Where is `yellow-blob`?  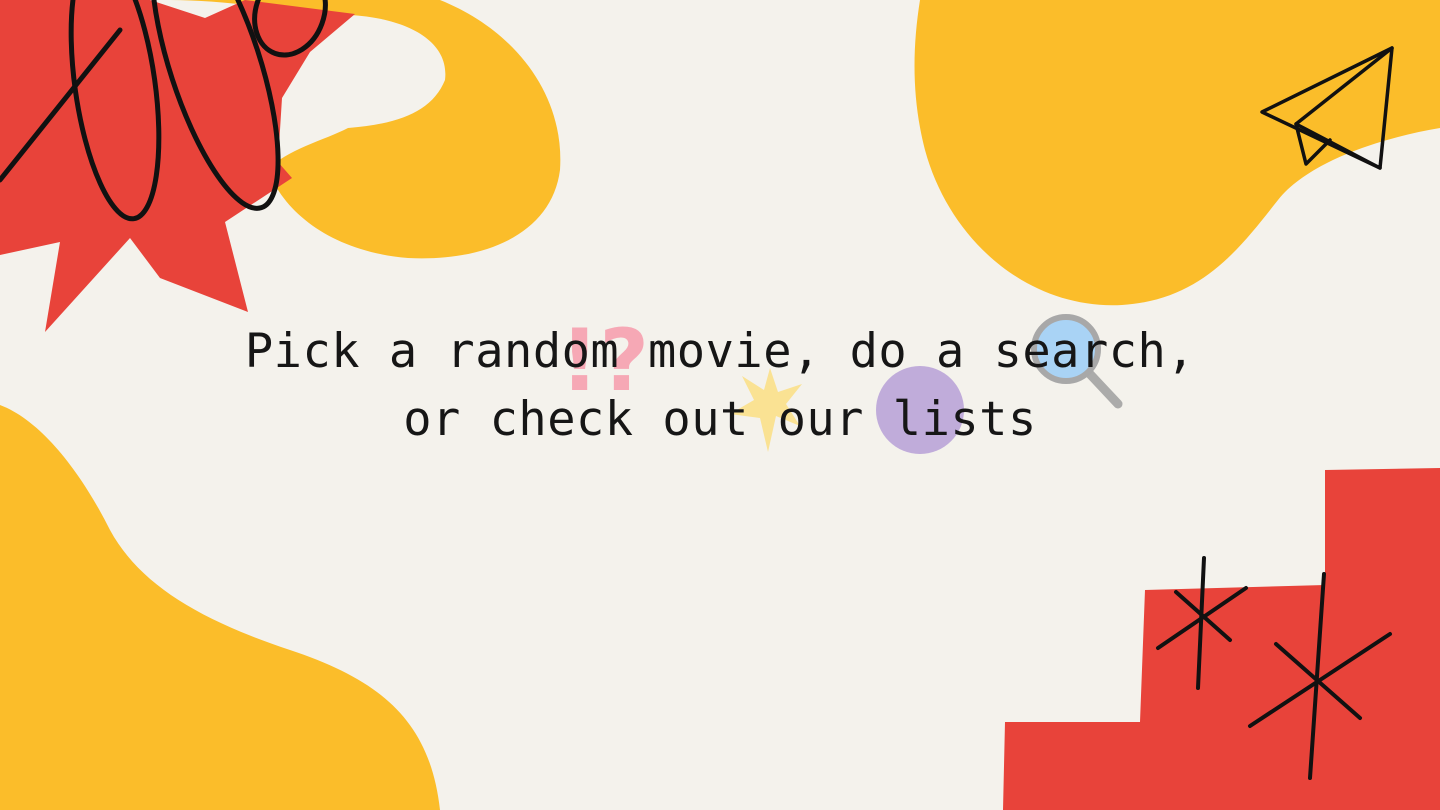 yellow-blob is located at coordinates (1177, 153).